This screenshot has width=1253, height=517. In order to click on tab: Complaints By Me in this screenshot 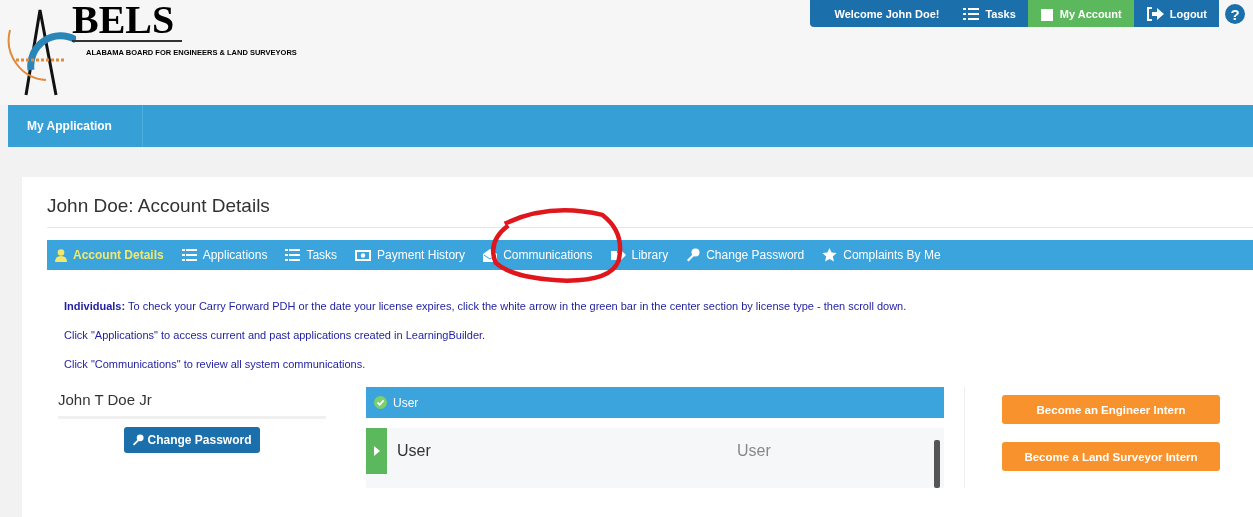, I will do `click(881, 255)`.